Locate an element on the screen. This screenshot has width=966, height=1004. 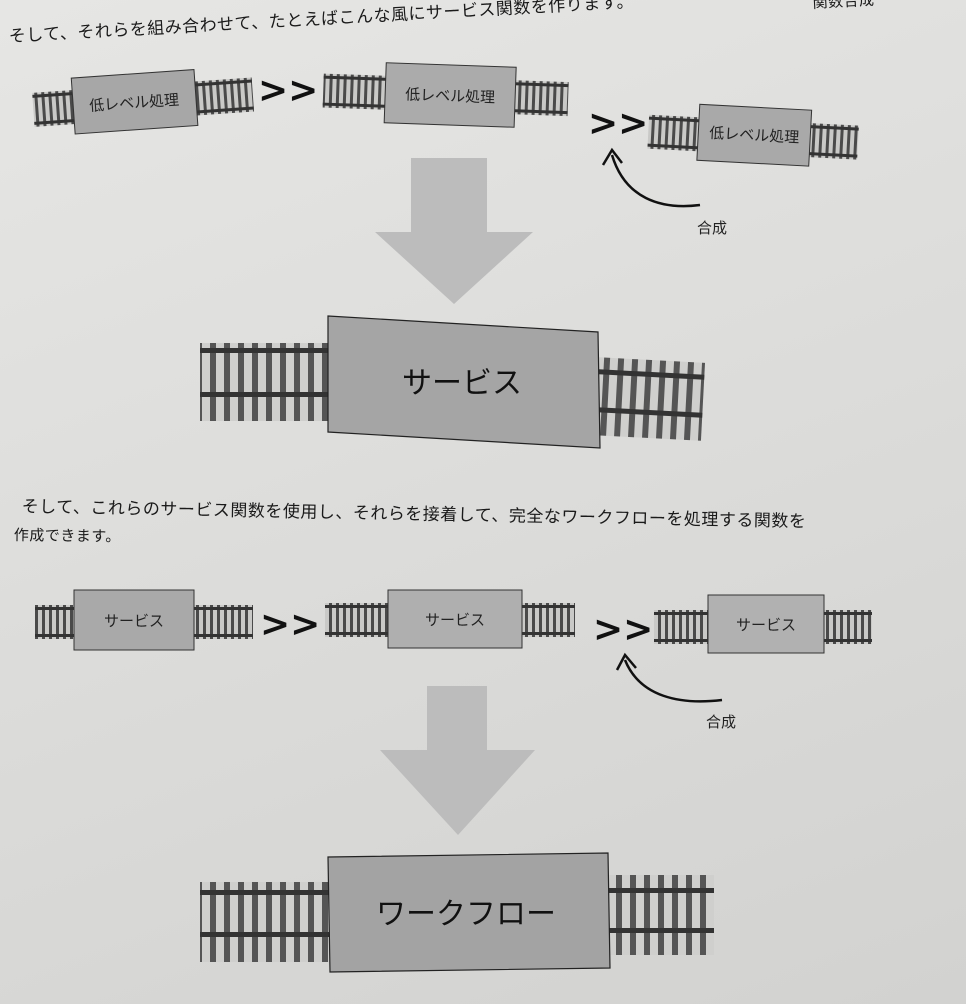
workflow-box-label: ワークフロー is located at coordinates (466, 914).